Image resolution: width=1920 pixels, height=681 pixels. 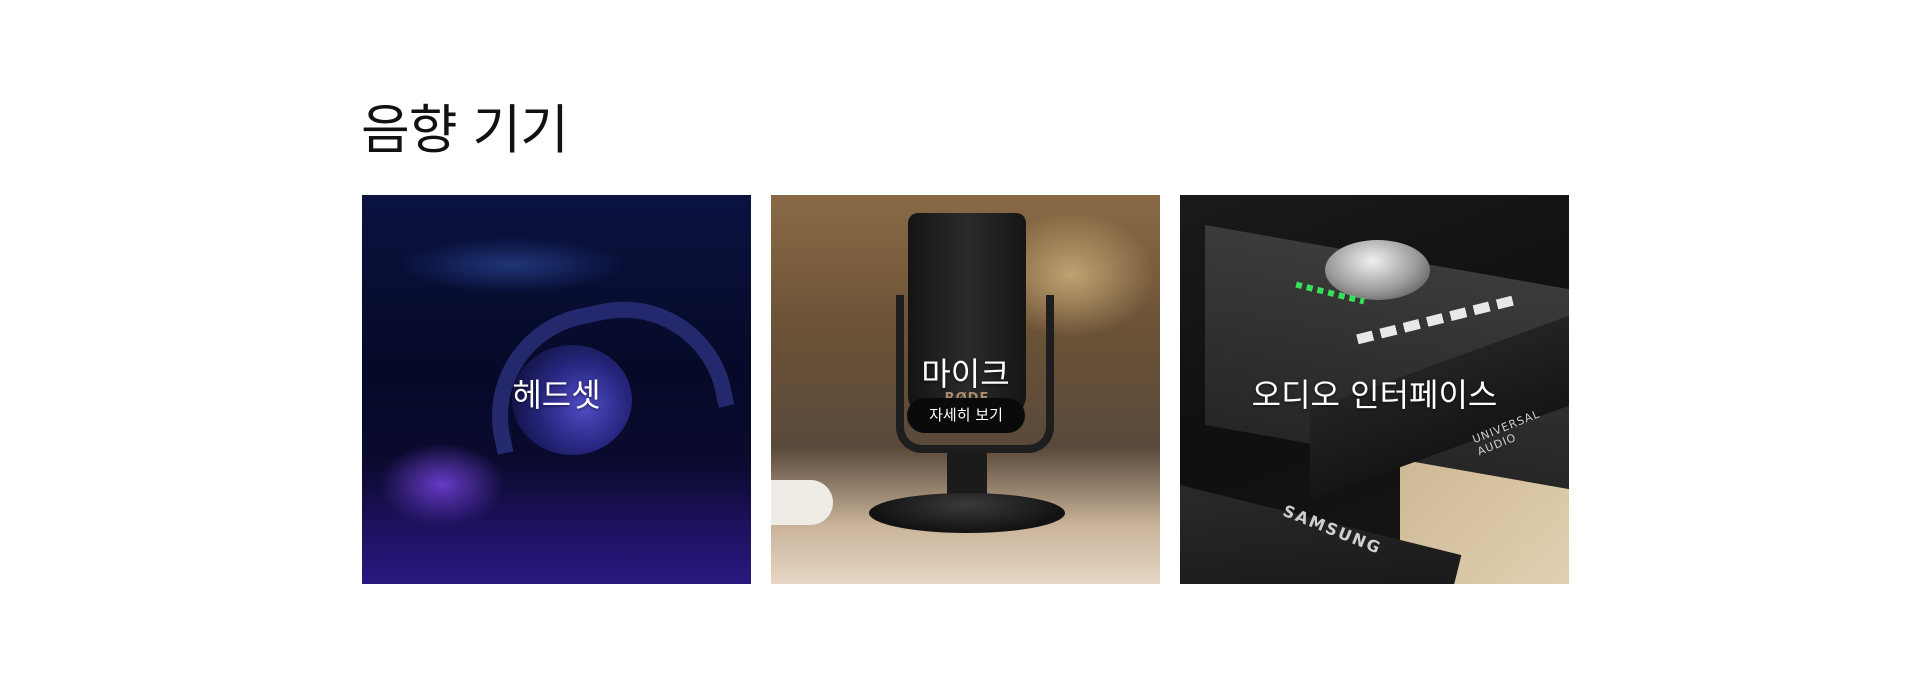 I want to click on mic-base-shape, so click(x=967, y=513).